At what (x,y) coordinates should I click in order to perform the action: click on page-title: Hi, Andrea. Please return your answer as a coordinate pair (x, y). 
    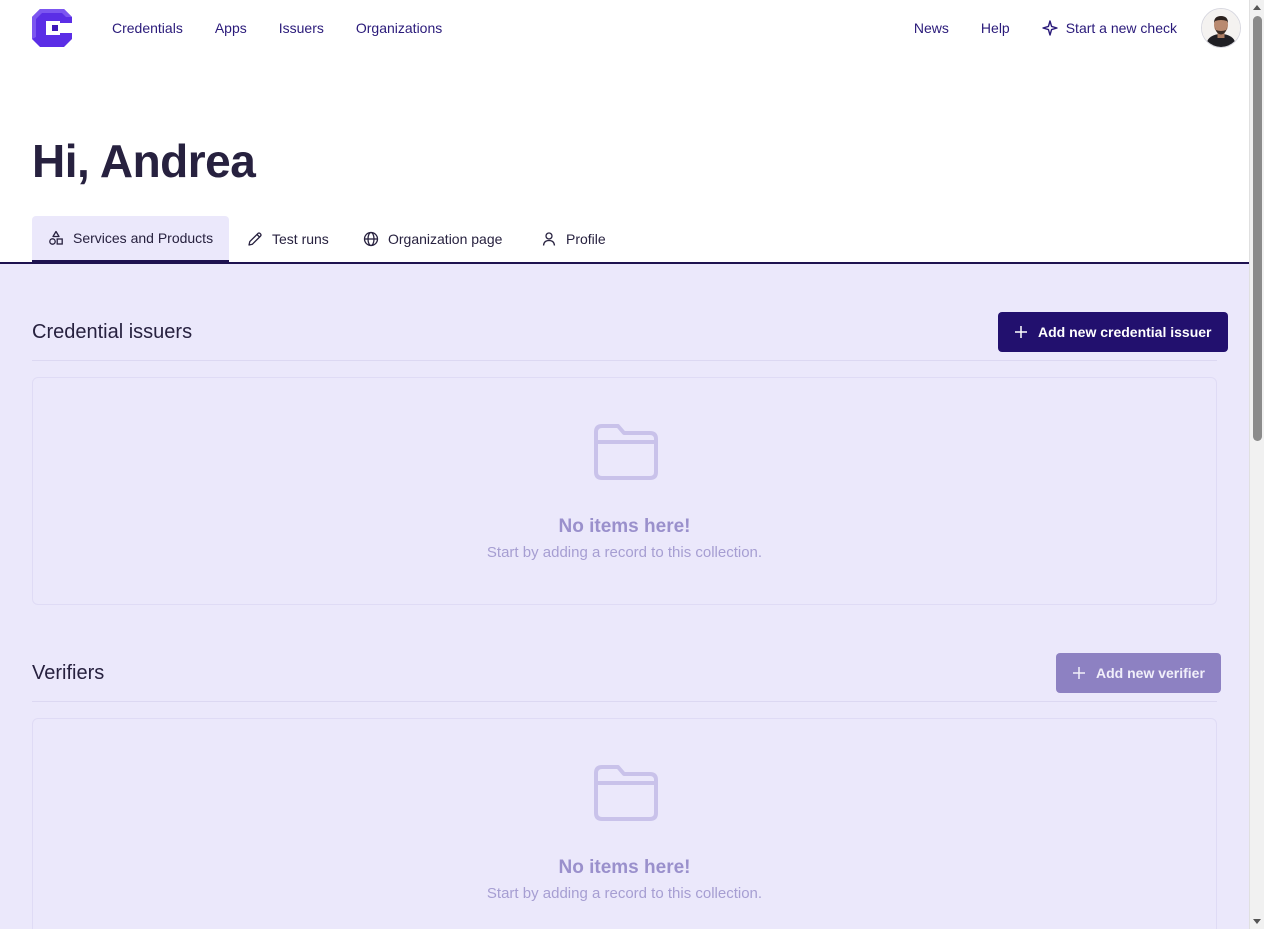
    Looking at the image, I should click on (144, 161).